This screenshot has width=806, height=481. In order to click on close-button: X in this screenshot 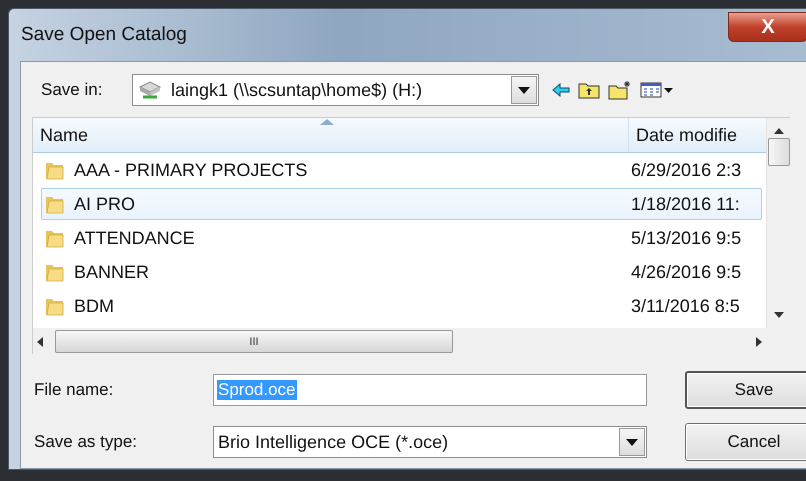, I will do `click(767, 27)`.